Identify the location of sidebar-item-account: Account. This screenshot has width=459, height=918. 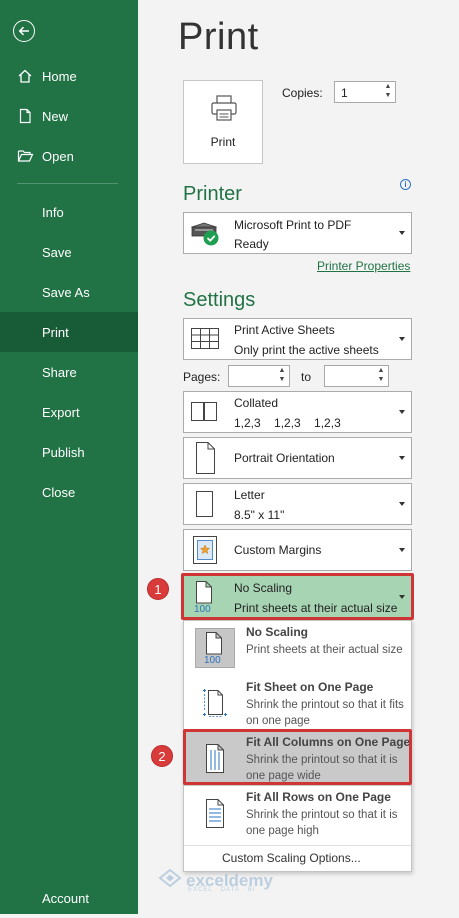
(69, 898).